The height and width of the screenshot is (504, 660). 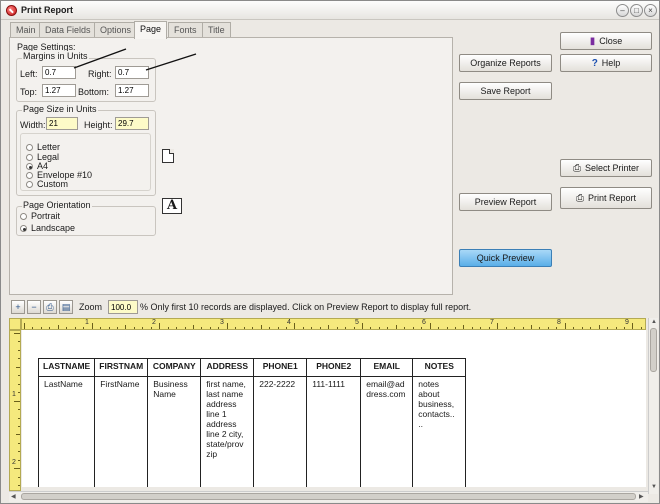 I want to click on ruler-h-number: 2, so click(x=154, y=322).